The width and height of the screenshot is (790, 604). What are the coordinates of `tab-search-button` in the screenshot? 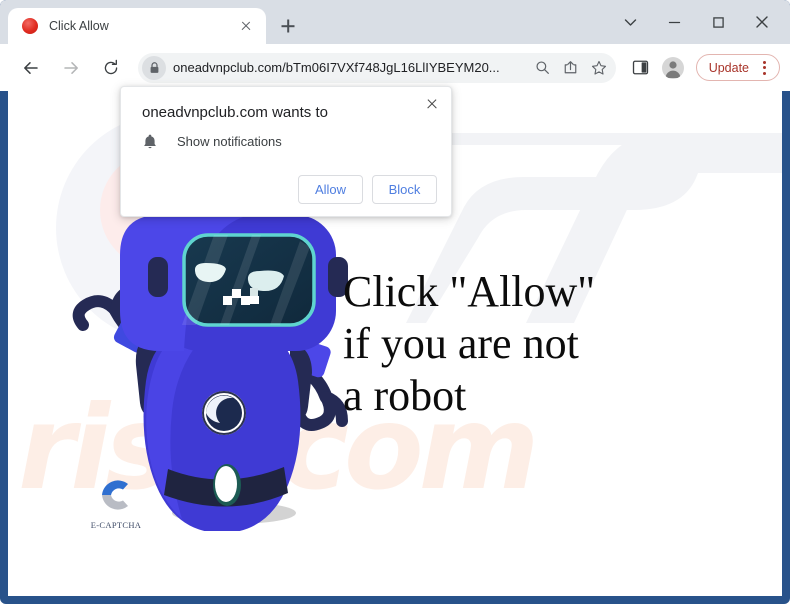 It's located at (630, 22).